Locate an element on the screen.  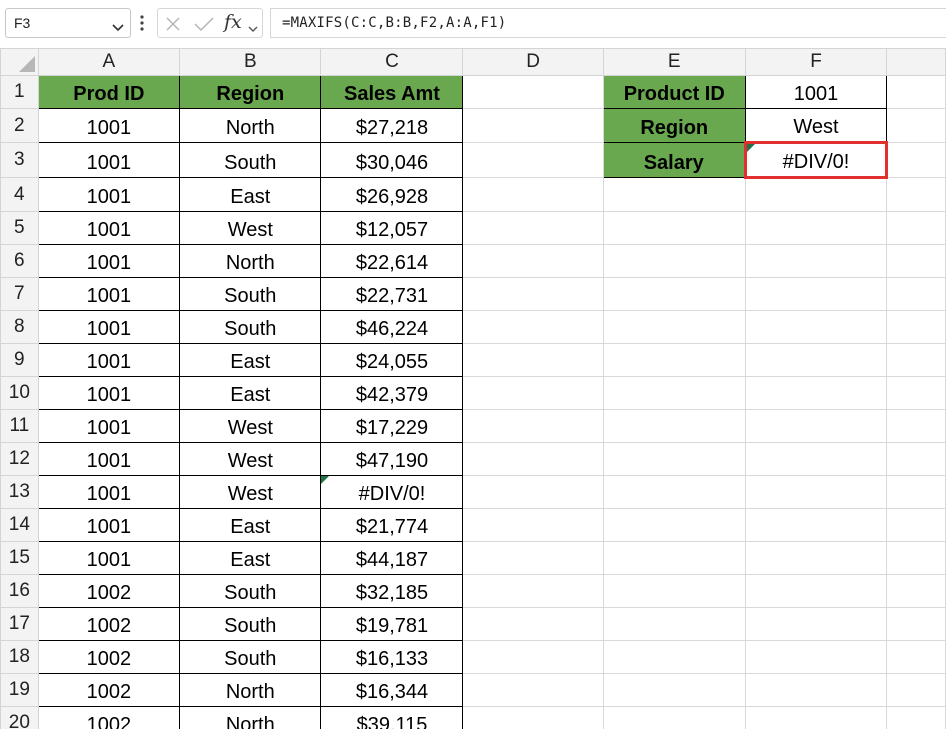
data-cell: $39,115 is located at coordinates (392, 717).